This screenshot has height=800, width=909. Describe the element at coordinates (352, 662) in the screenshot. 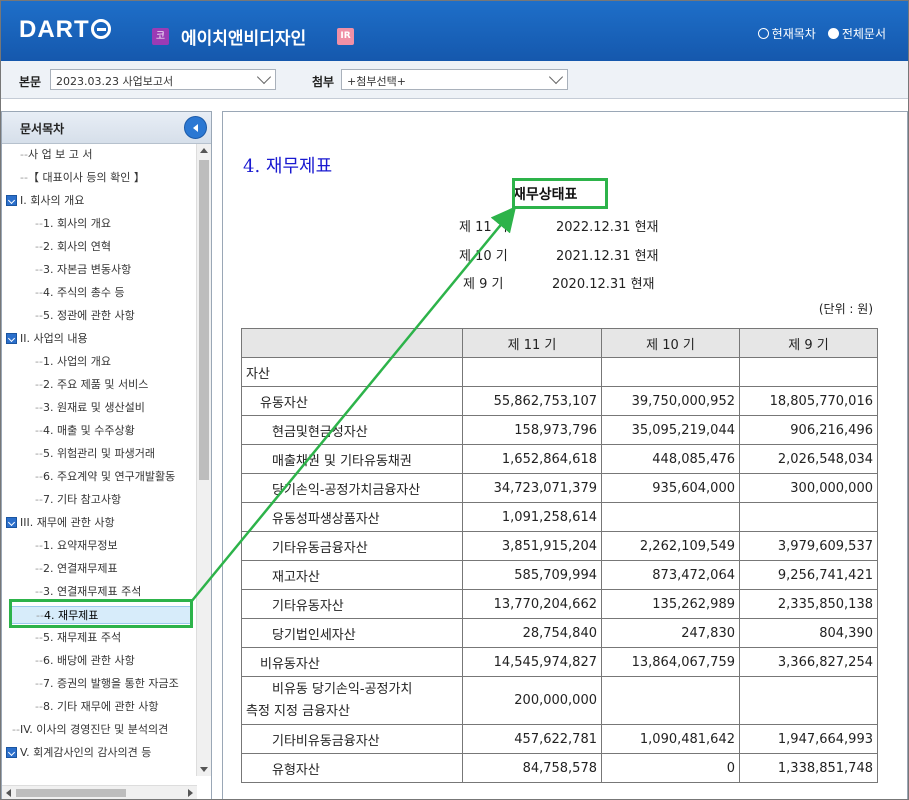

I see `account-name: 비유동자산` at that location.